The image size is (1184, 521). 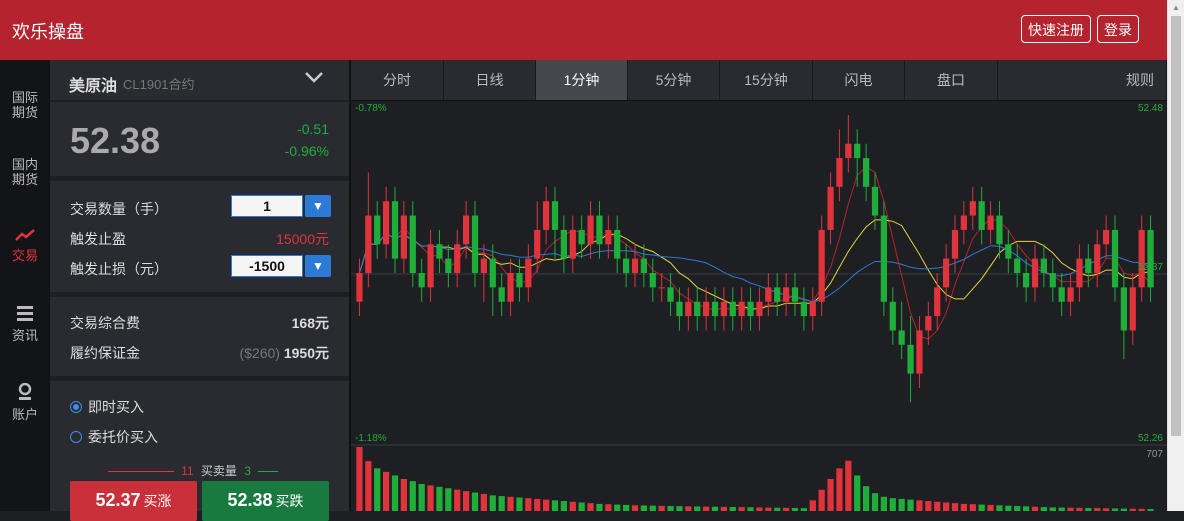 What do you see at coordinates (1118, 29) in the screenshot?
I see `login-button: 登录` at bounding box center [1118, 29].